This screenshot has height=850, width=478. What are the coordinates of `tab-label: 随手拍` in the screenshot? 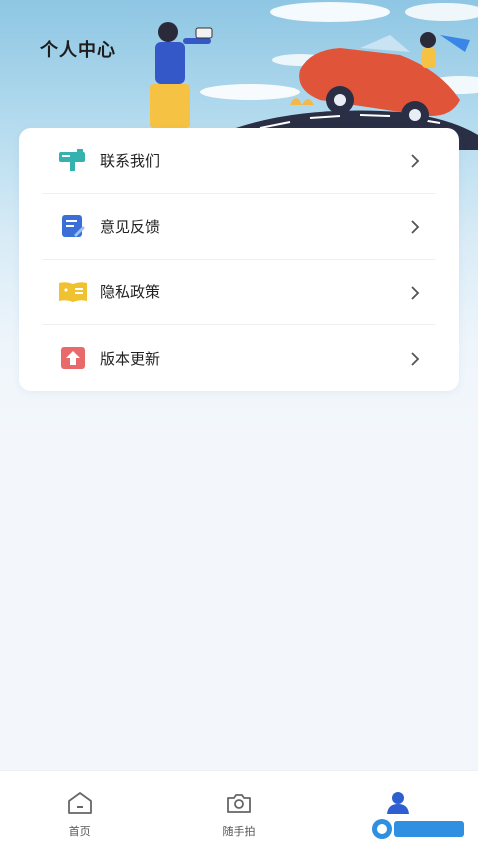 It's located at (239, 831).